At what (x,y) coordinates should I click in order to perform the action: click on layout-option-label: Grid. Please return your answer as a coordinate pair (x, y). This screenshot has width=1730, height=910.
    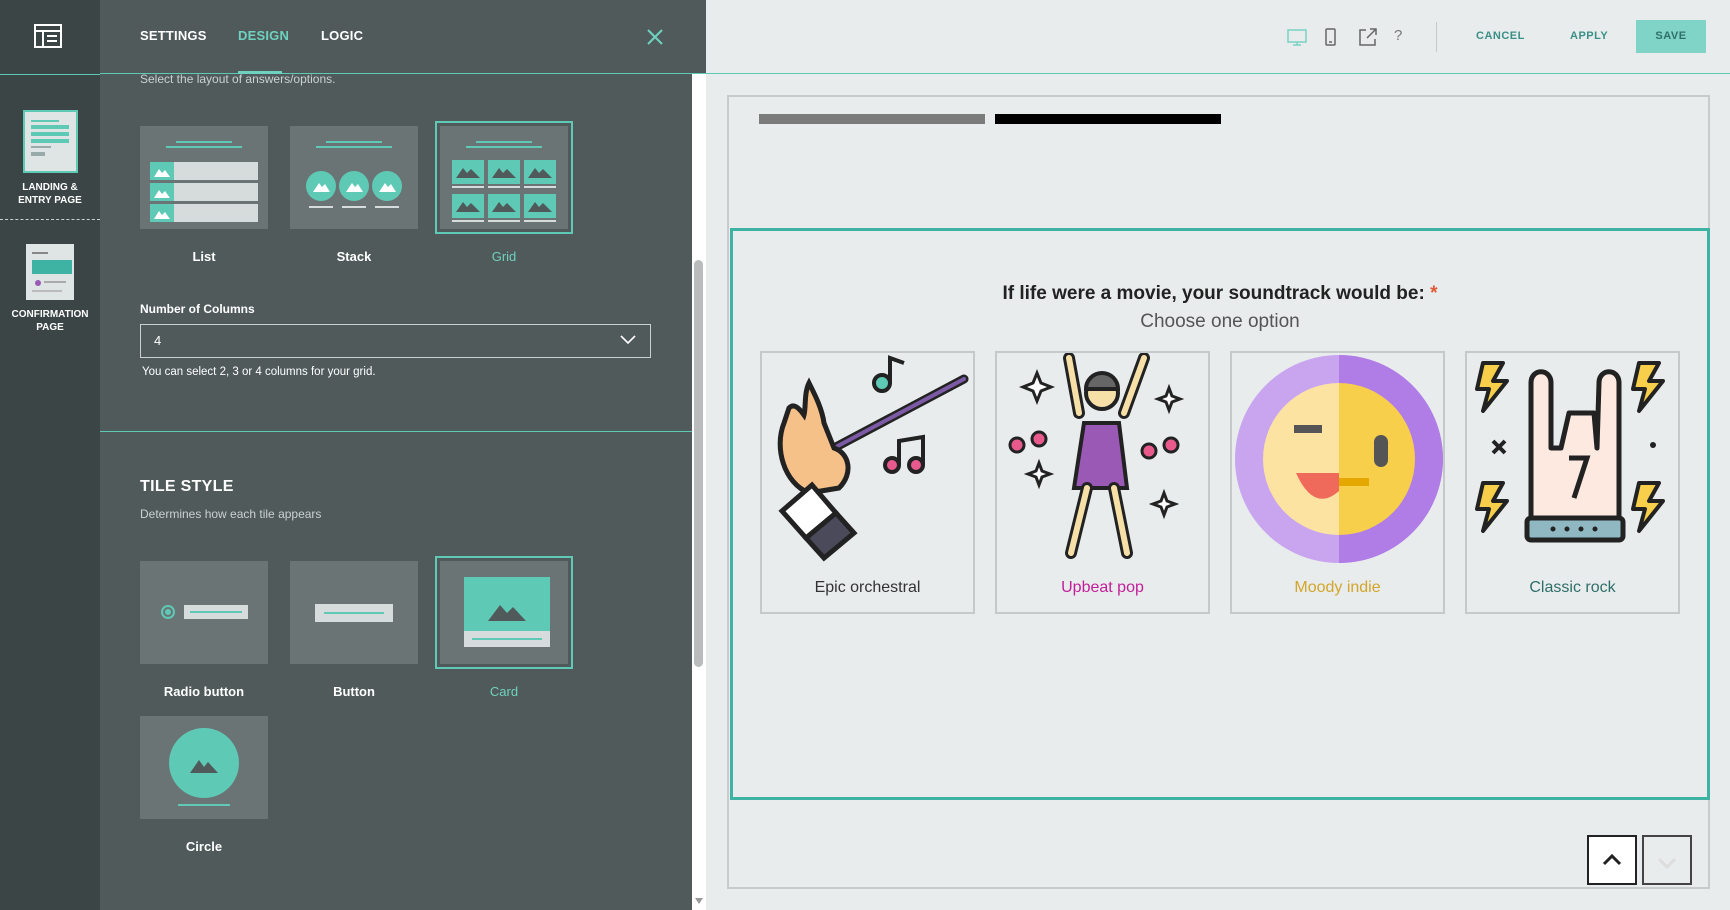
    Looking at the image, I should click on (504, 256).